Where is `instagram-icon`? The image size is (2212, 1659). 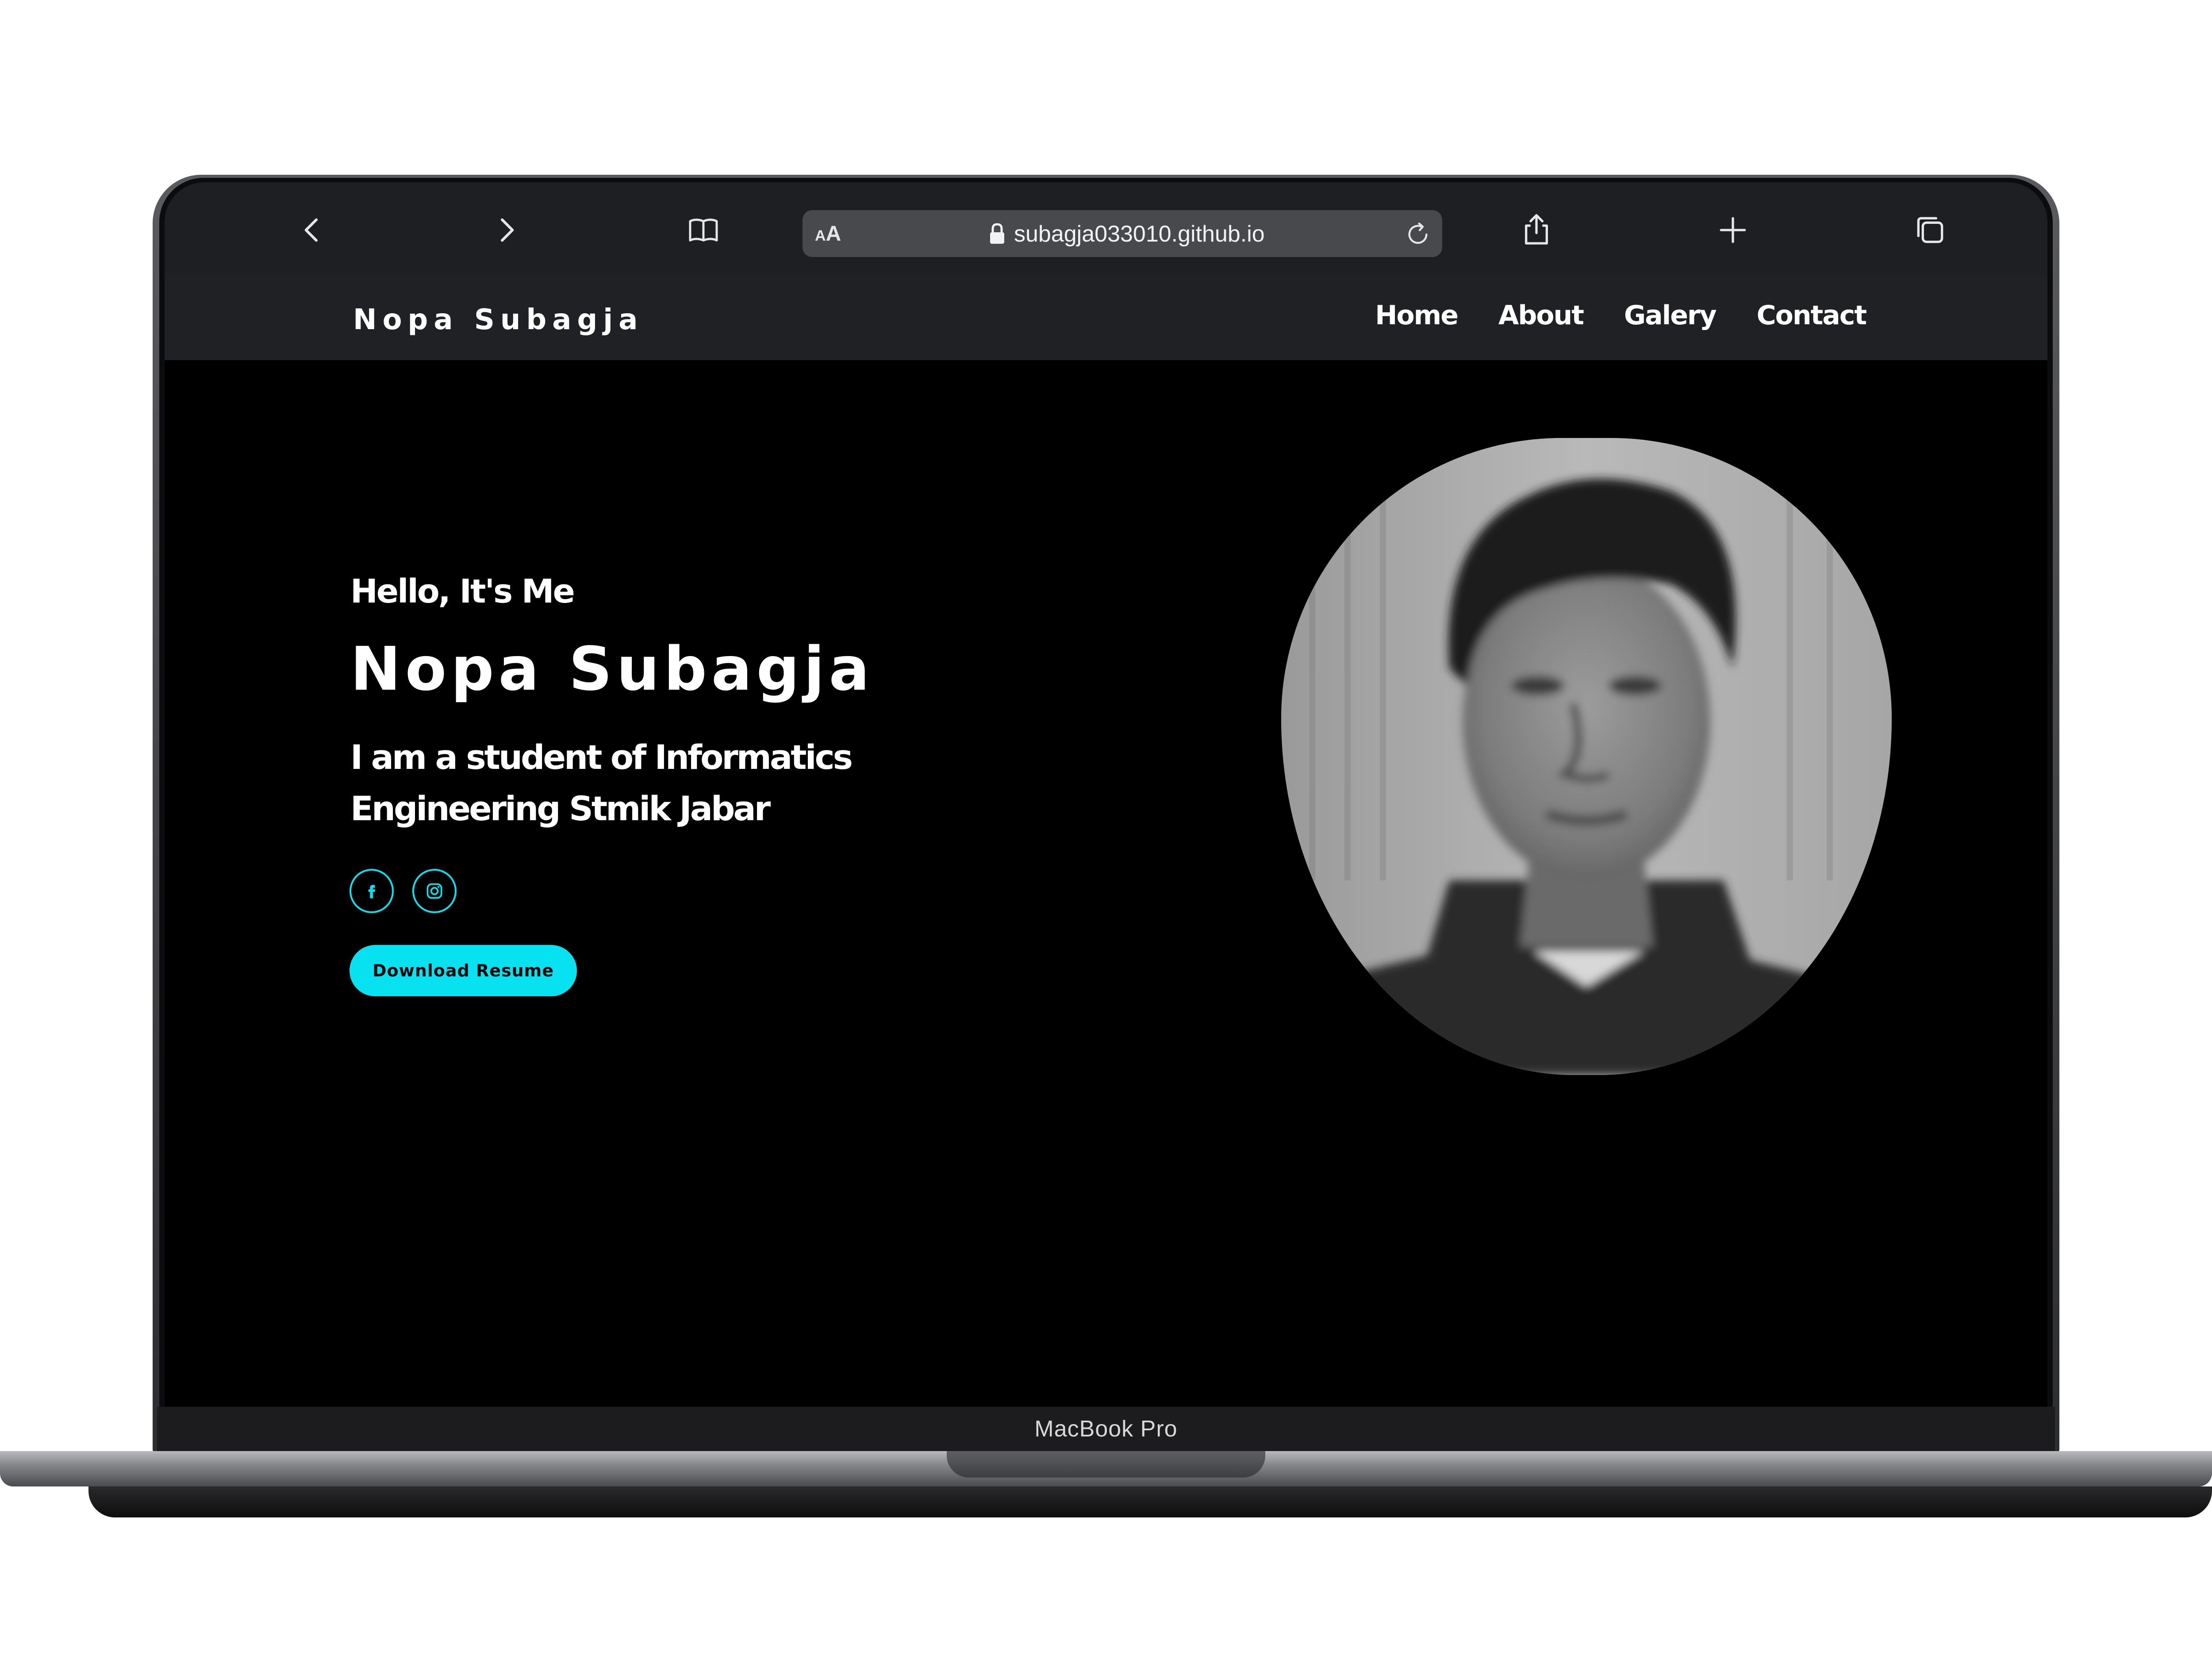 instagram-icon is located at coordinates (434, 891).